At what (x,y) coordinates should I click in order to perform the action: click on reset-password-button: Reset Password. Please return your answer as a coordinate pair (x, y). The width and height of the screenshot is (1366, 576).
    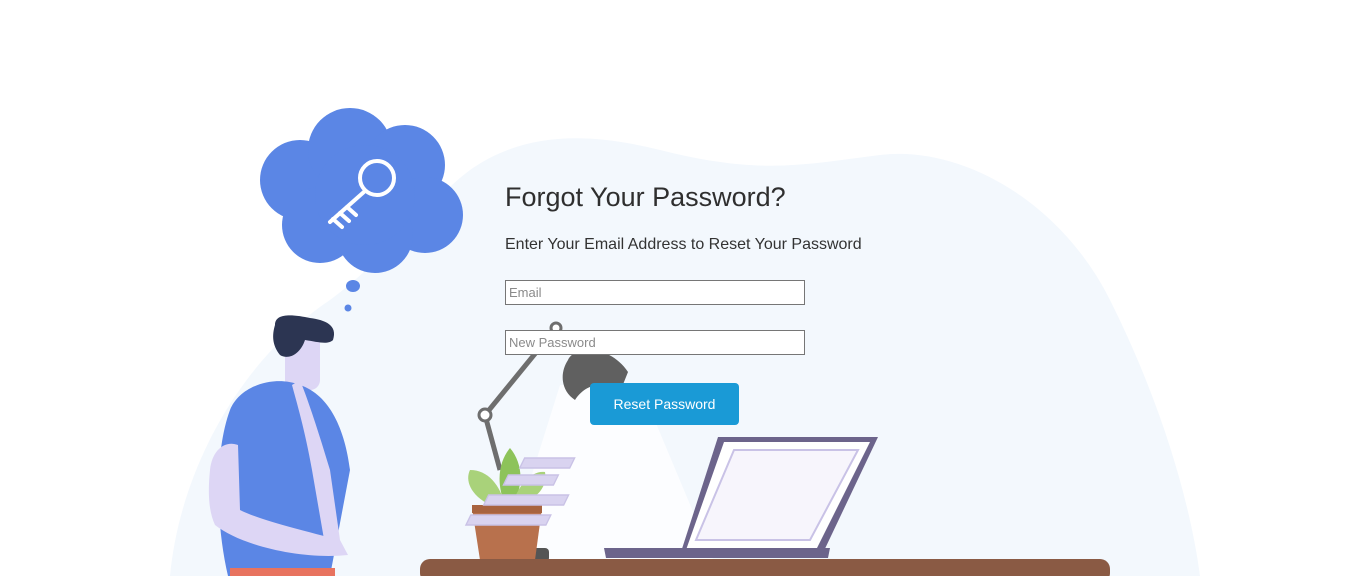
    Looking at the image, I should click on (664, 404).